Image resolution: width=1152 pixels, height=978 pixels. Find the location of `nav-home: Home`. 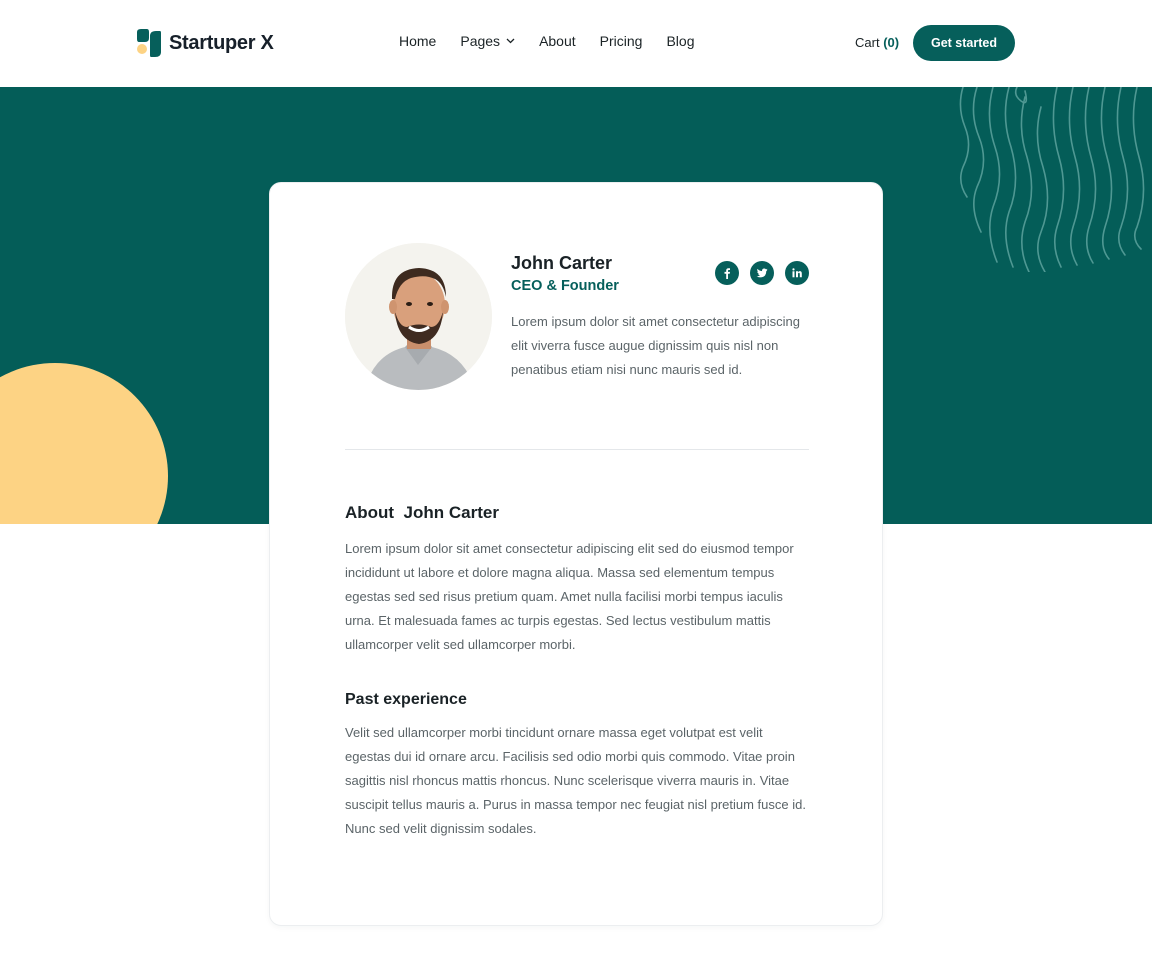

nav-home: Home is located at coordinates (417, 41).